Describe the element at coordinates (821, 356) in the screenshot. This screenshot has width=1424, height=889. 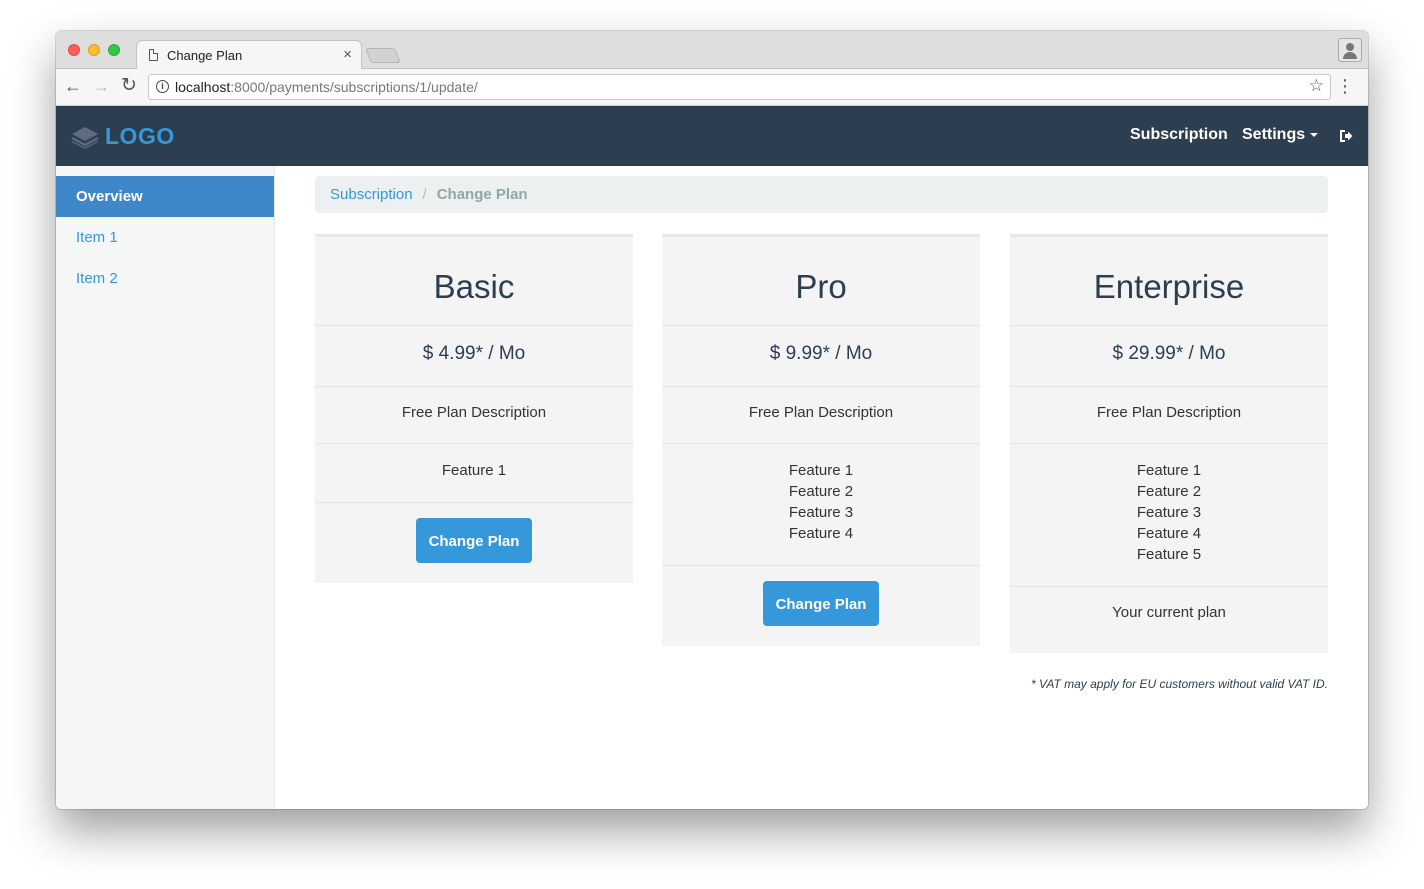
I see `plan-price: $ 9.99* / Mo` at that location.